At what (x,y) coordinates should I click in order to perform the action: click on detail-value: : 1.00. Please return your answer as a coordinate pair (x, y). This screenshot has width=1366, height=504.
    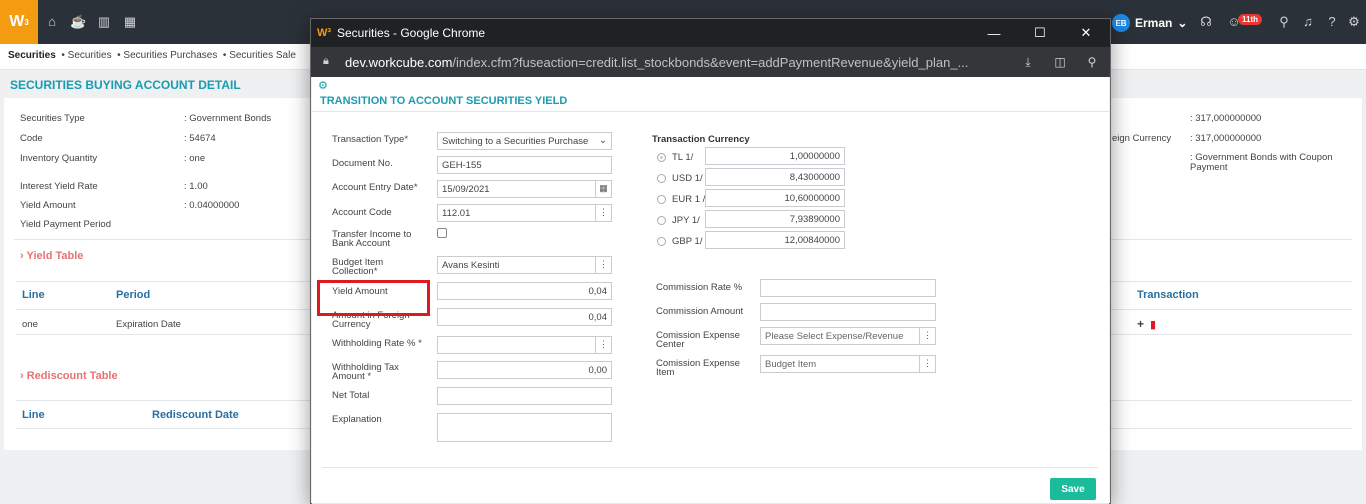
    Looking at the image, I should click on (196, 186).